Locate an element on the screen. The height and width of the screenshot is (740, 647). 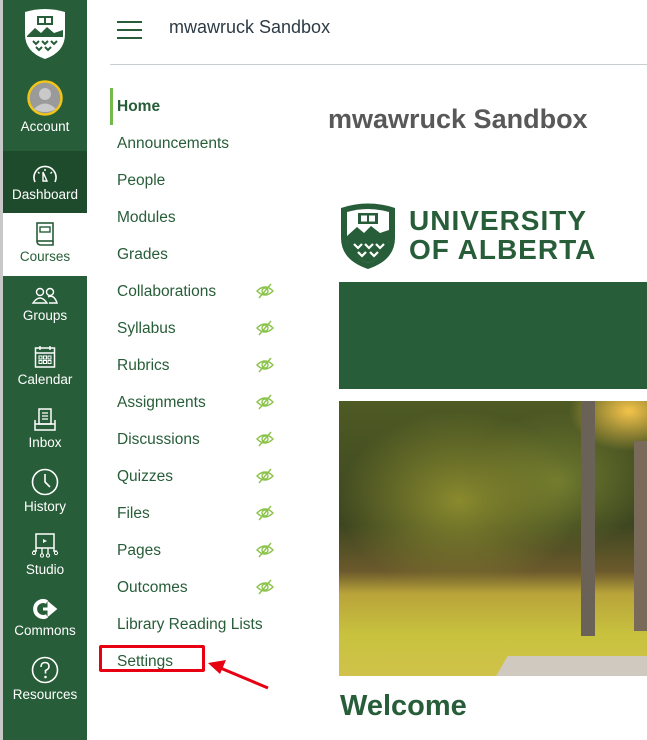
groups-icon is located at coordinates (45, 294).